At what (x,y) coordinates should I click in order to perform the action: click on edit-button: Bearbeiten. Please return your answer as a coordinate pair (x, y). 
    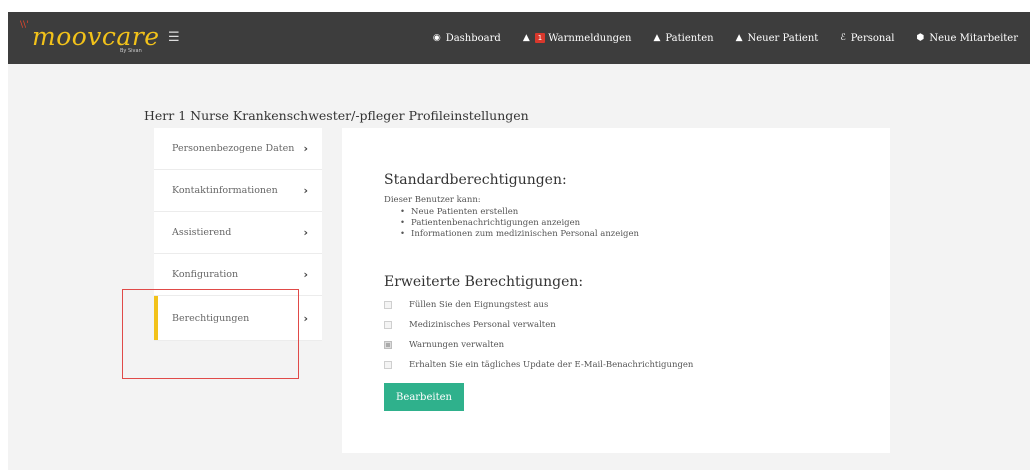
    Looking at the image, I should click on (424, 397).